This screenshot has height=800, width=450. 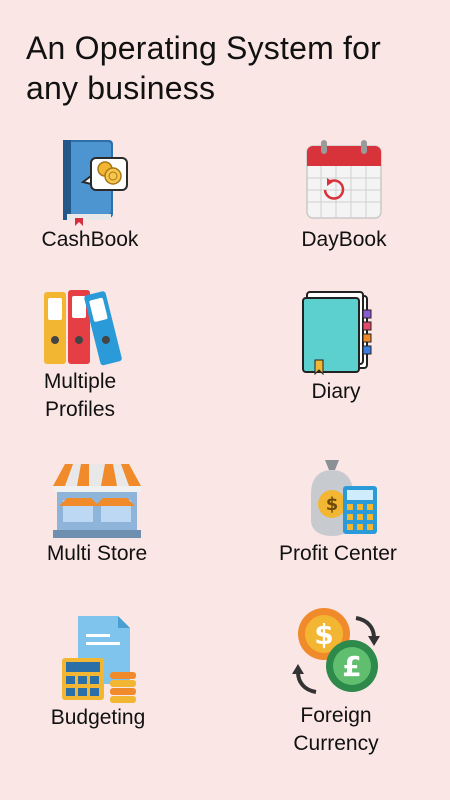 I want to click on budgeting-label: Budgeting, so click(x=98, y=717).